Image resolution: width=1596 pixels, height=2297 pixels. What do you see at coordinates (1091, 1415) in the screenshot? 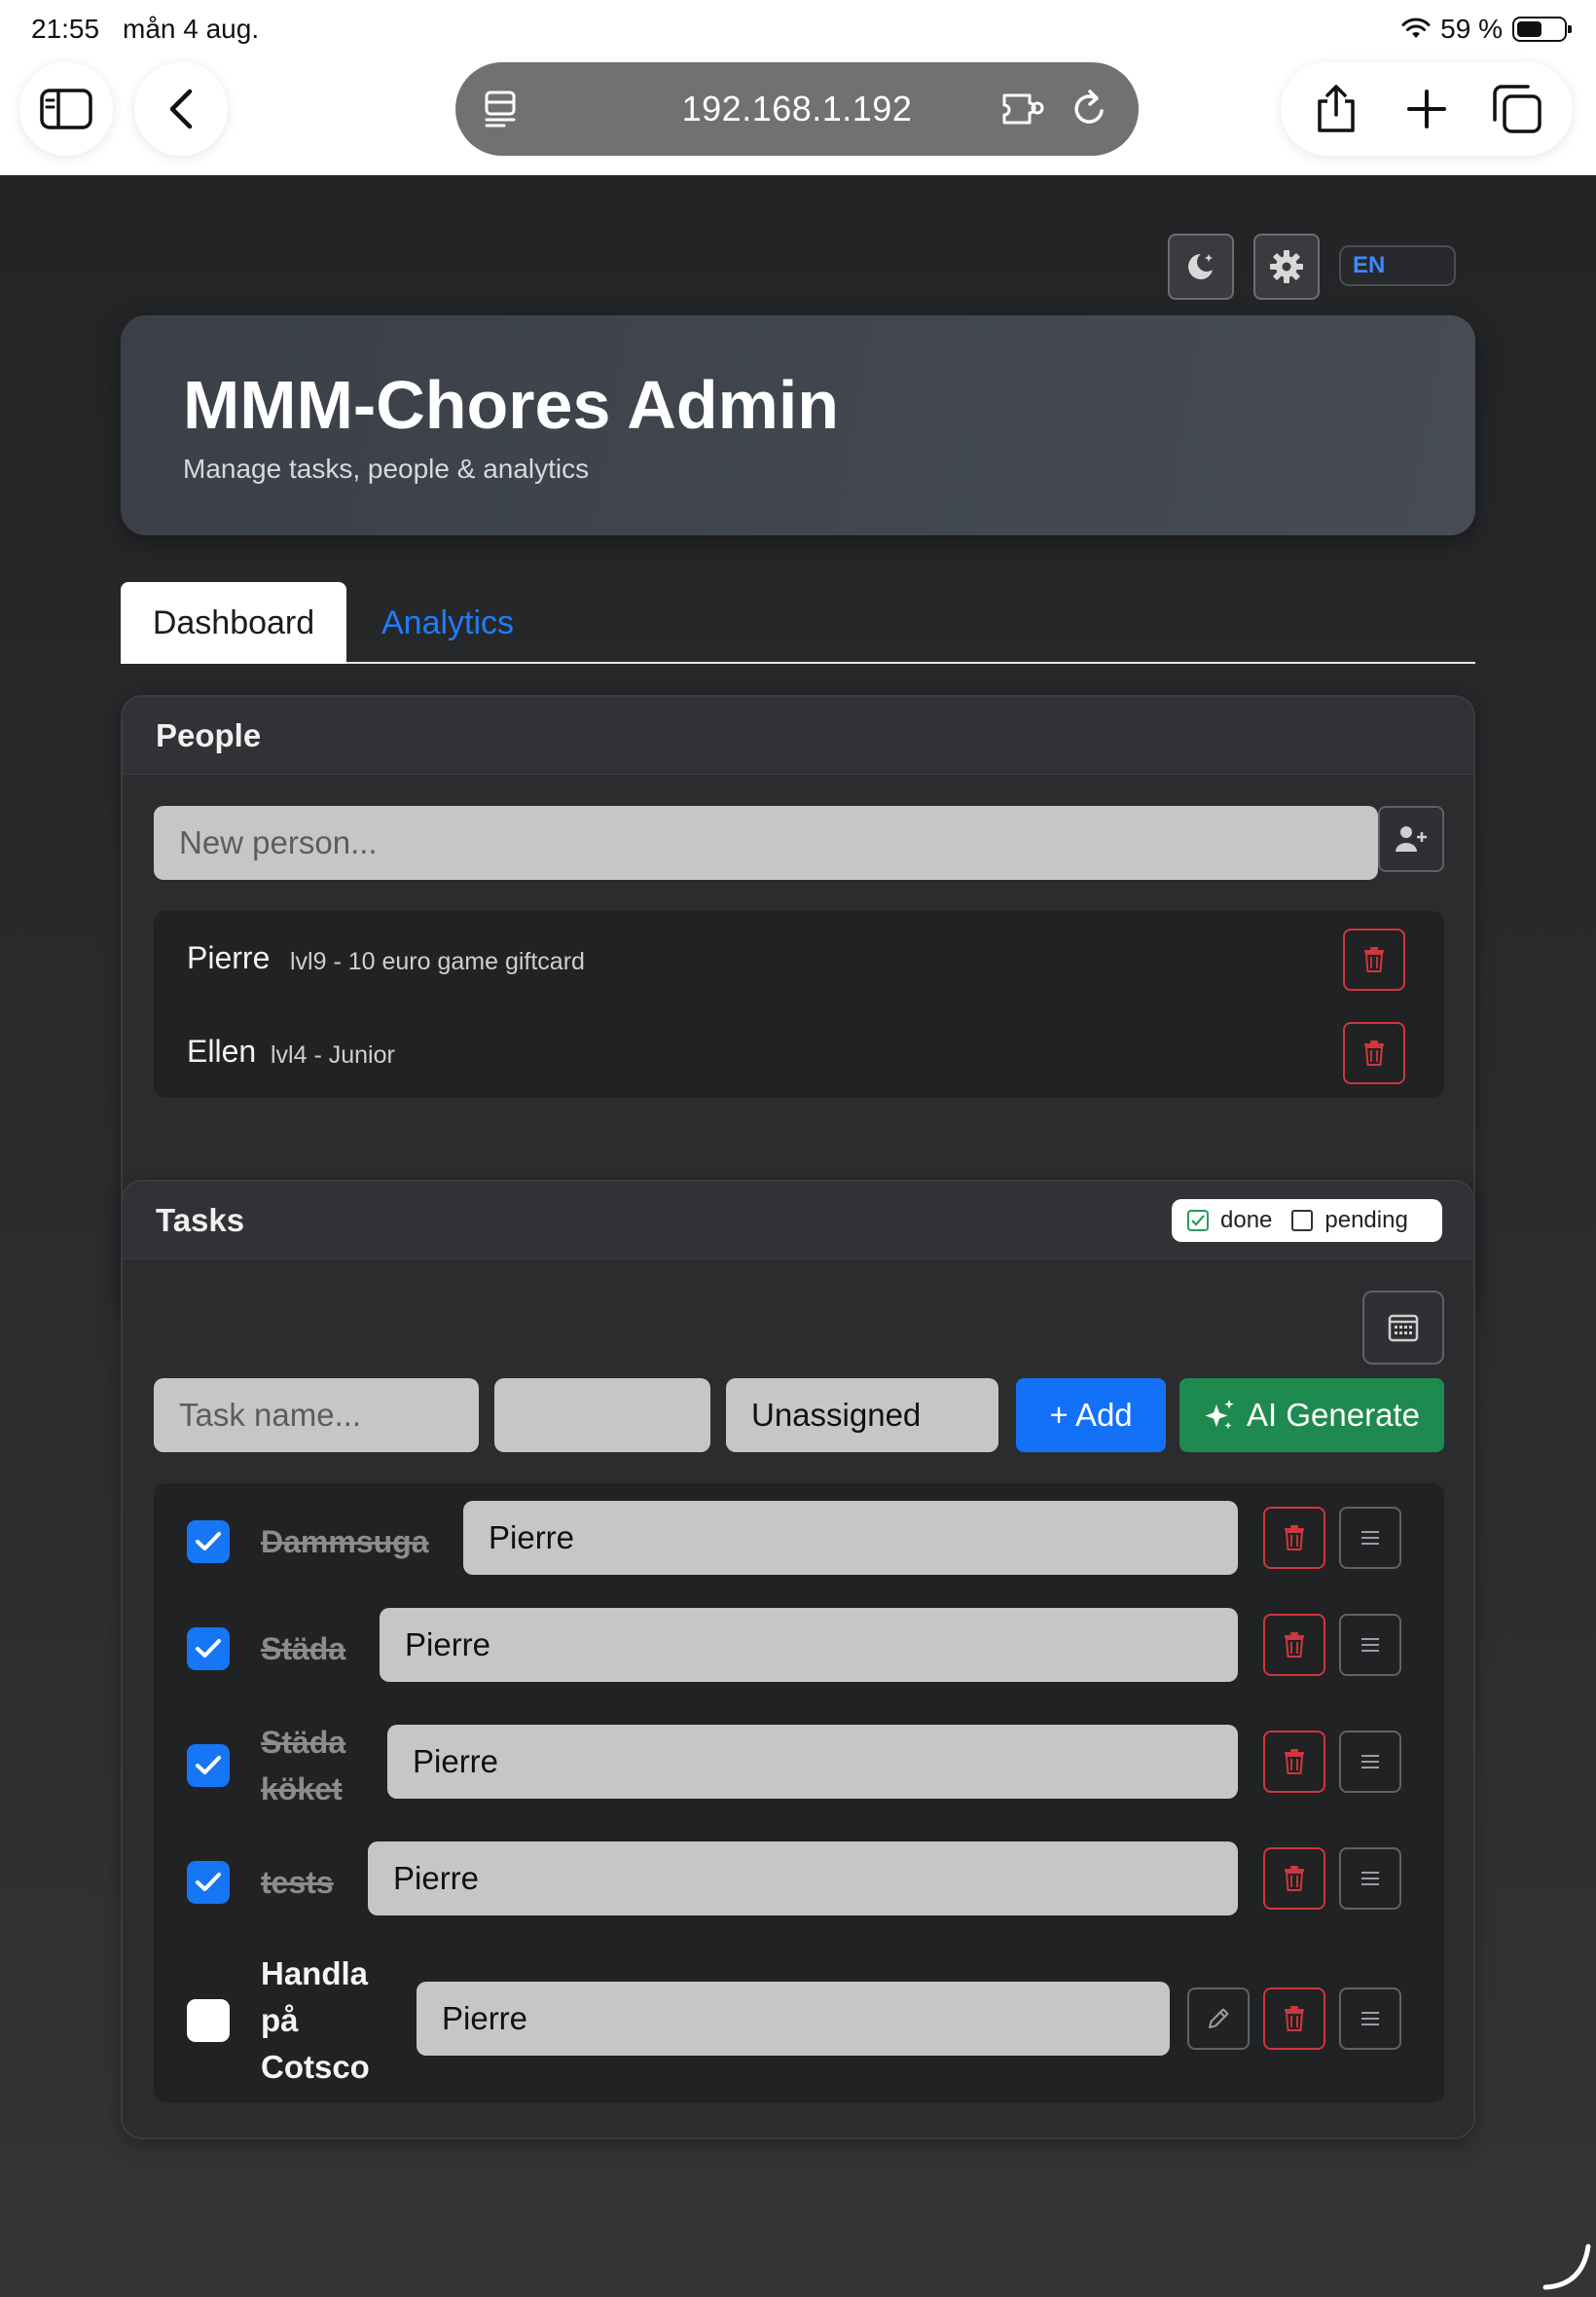
I see `add-task-button: + Add` at bounding box center [1091, 1415].